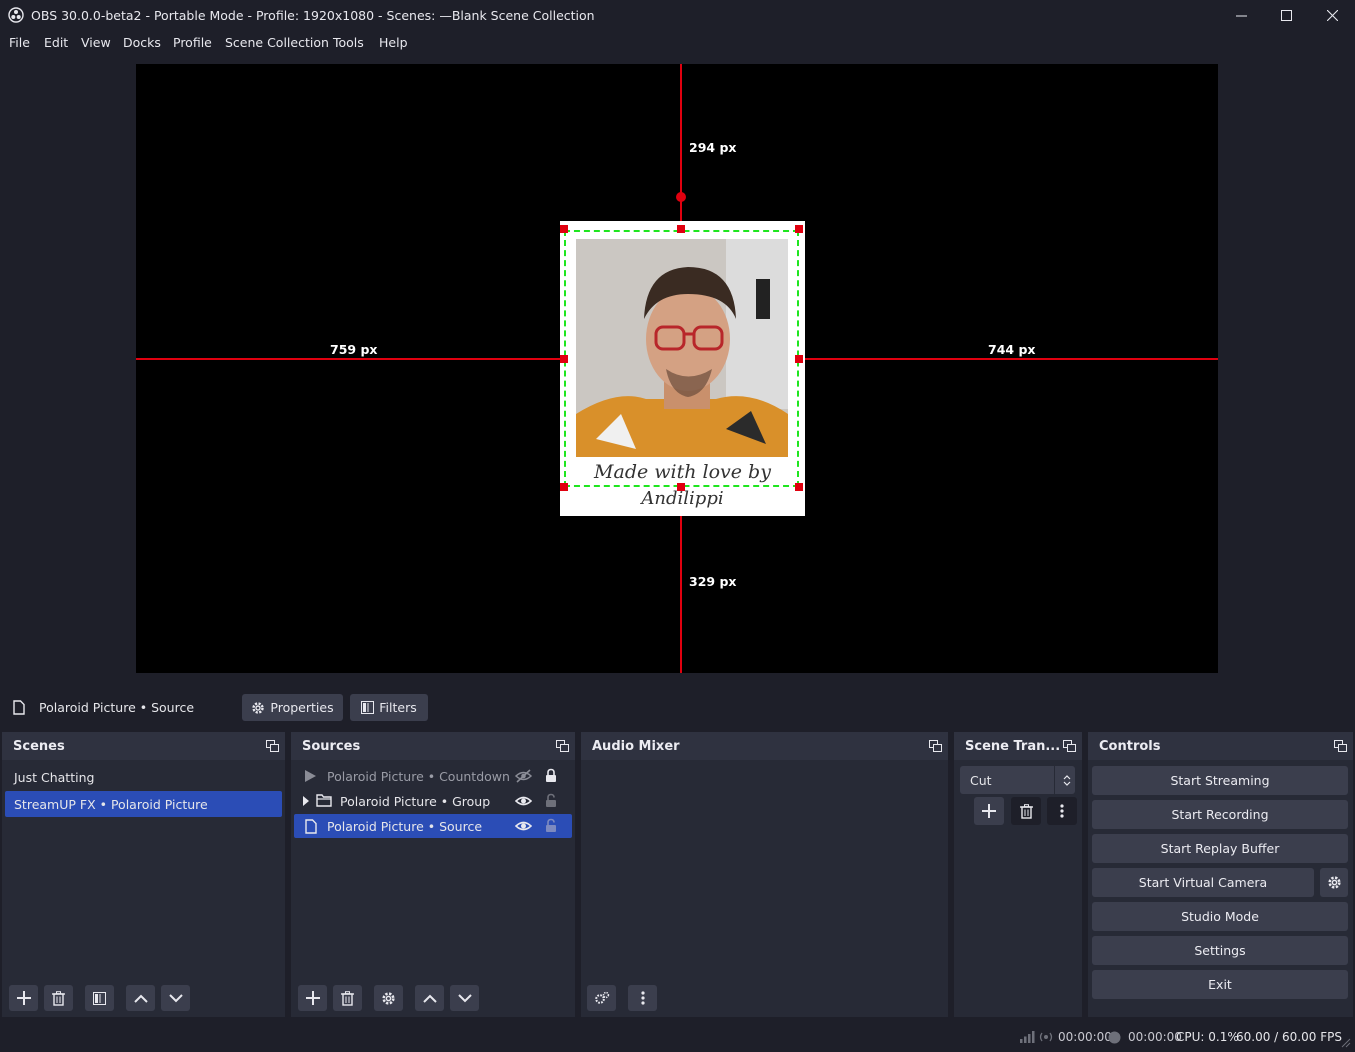 This screenshot has height=1052, width=1355. I want to click on plus-icon, so click(312, 998).